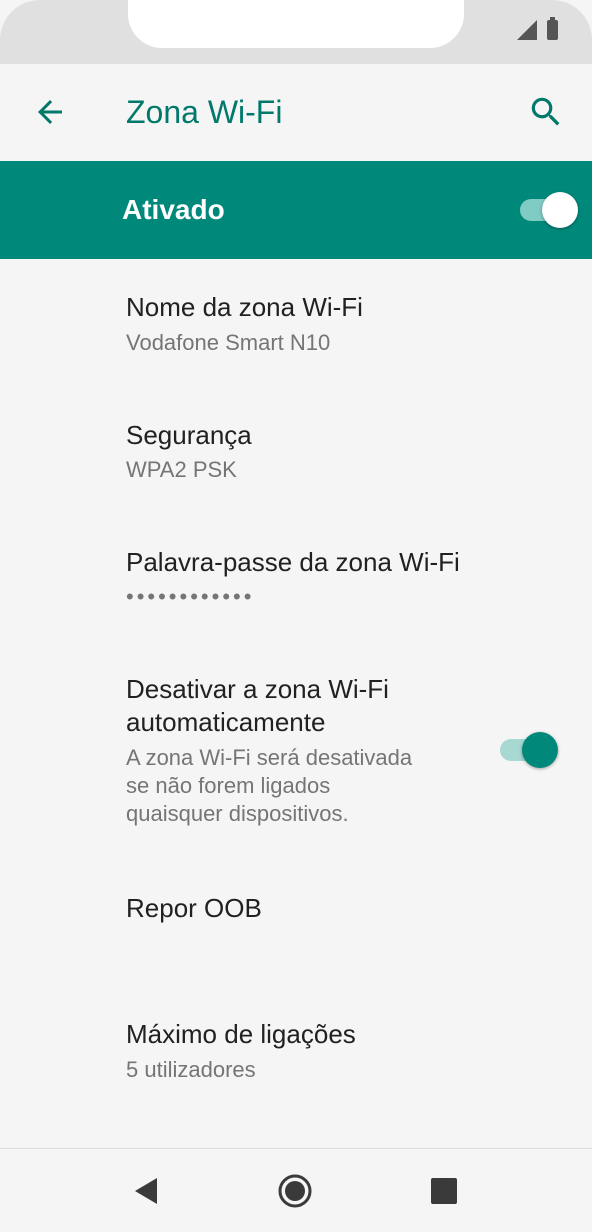 This screenshot has height=1232, width=592. What do you see at coordinates (173, 209) in the screenshot?
I see `master-switch-label: Ativado` at bounding box center [173, 209].